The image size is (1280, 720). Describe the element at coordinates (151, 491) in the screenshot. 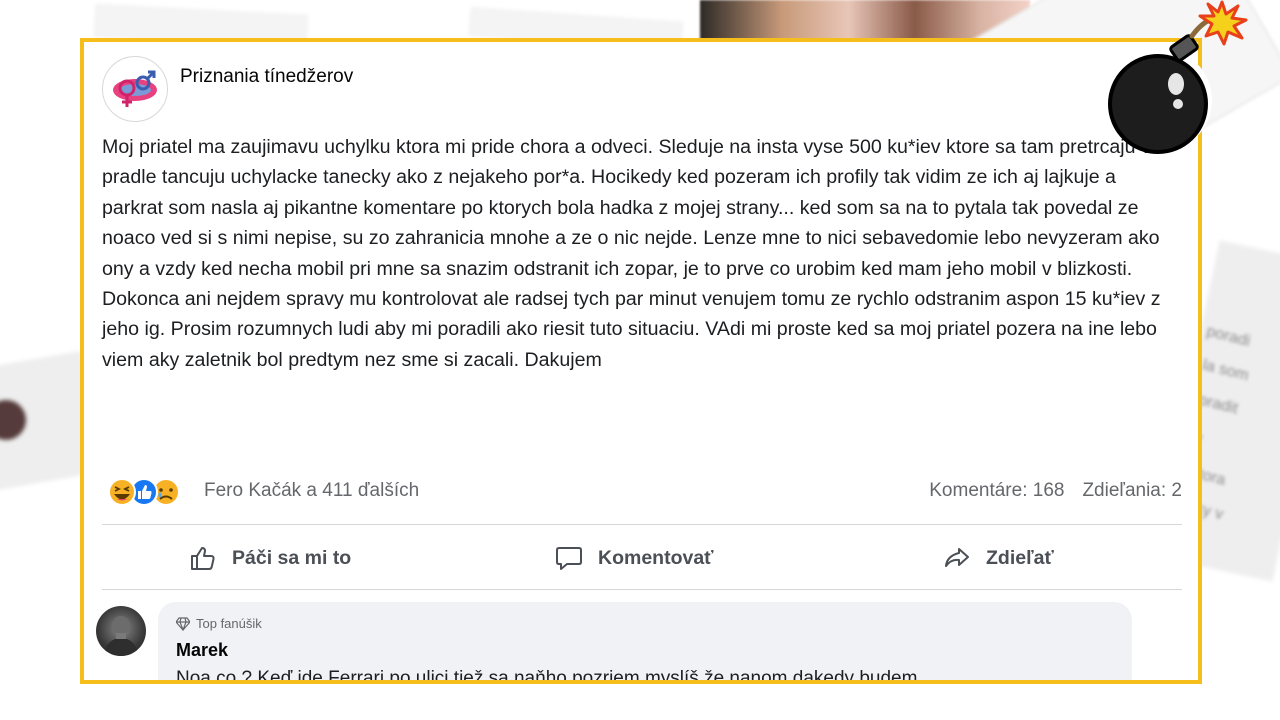

I see `reaction-icons` at that location.